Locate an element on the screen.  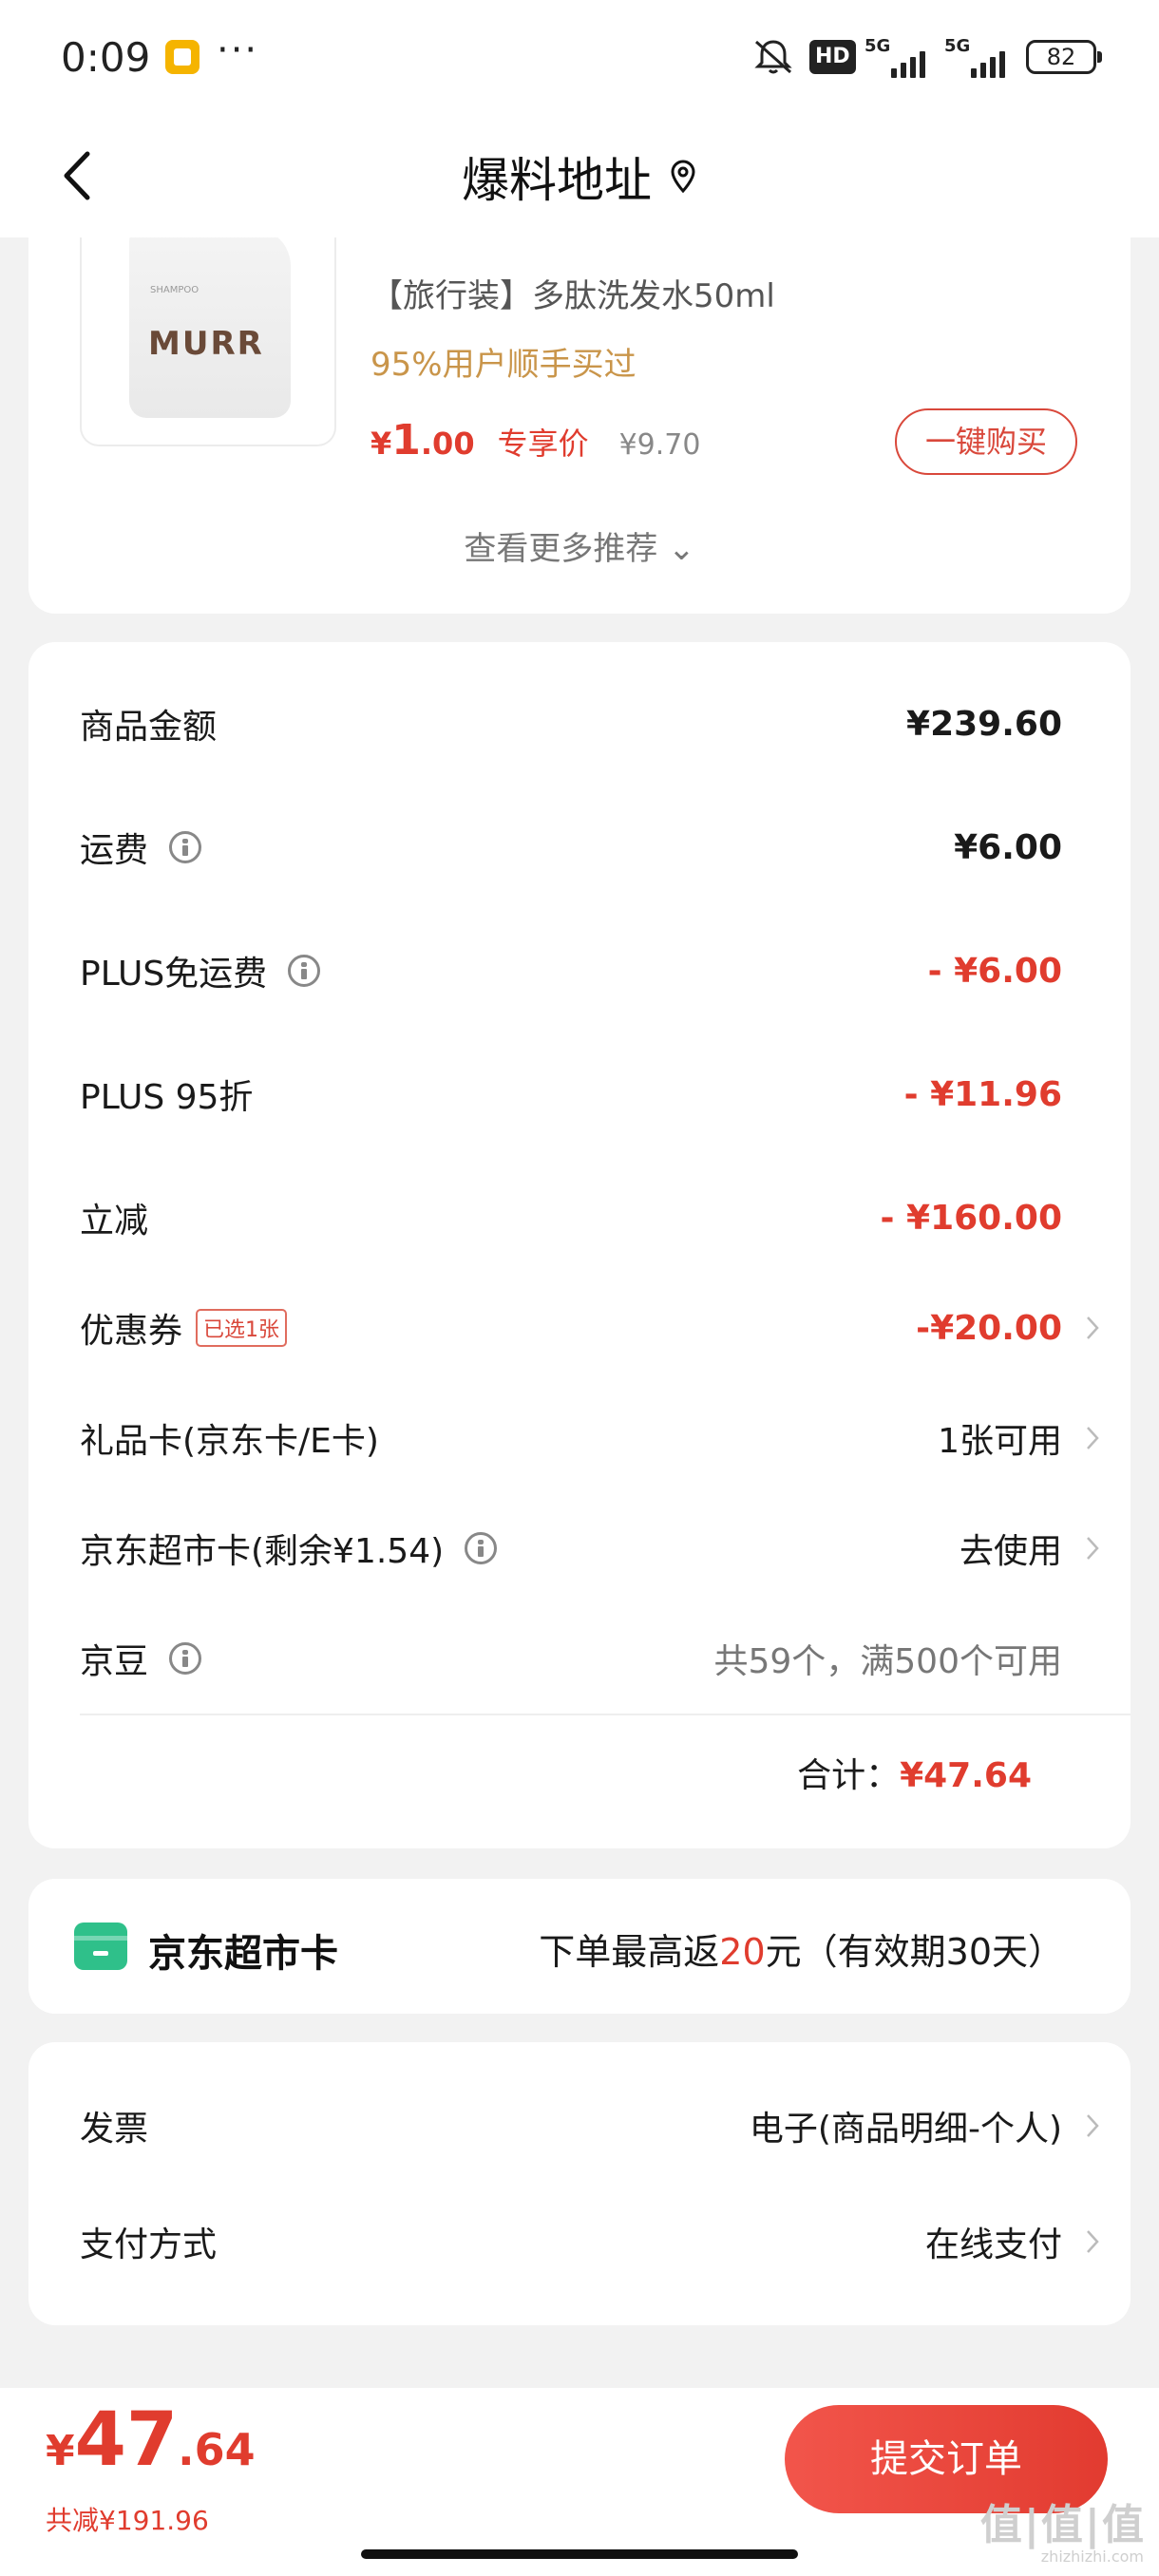
row-plus-discount: PLUS 95折 - ¥11.96 is located at coordinates (583, 1094).